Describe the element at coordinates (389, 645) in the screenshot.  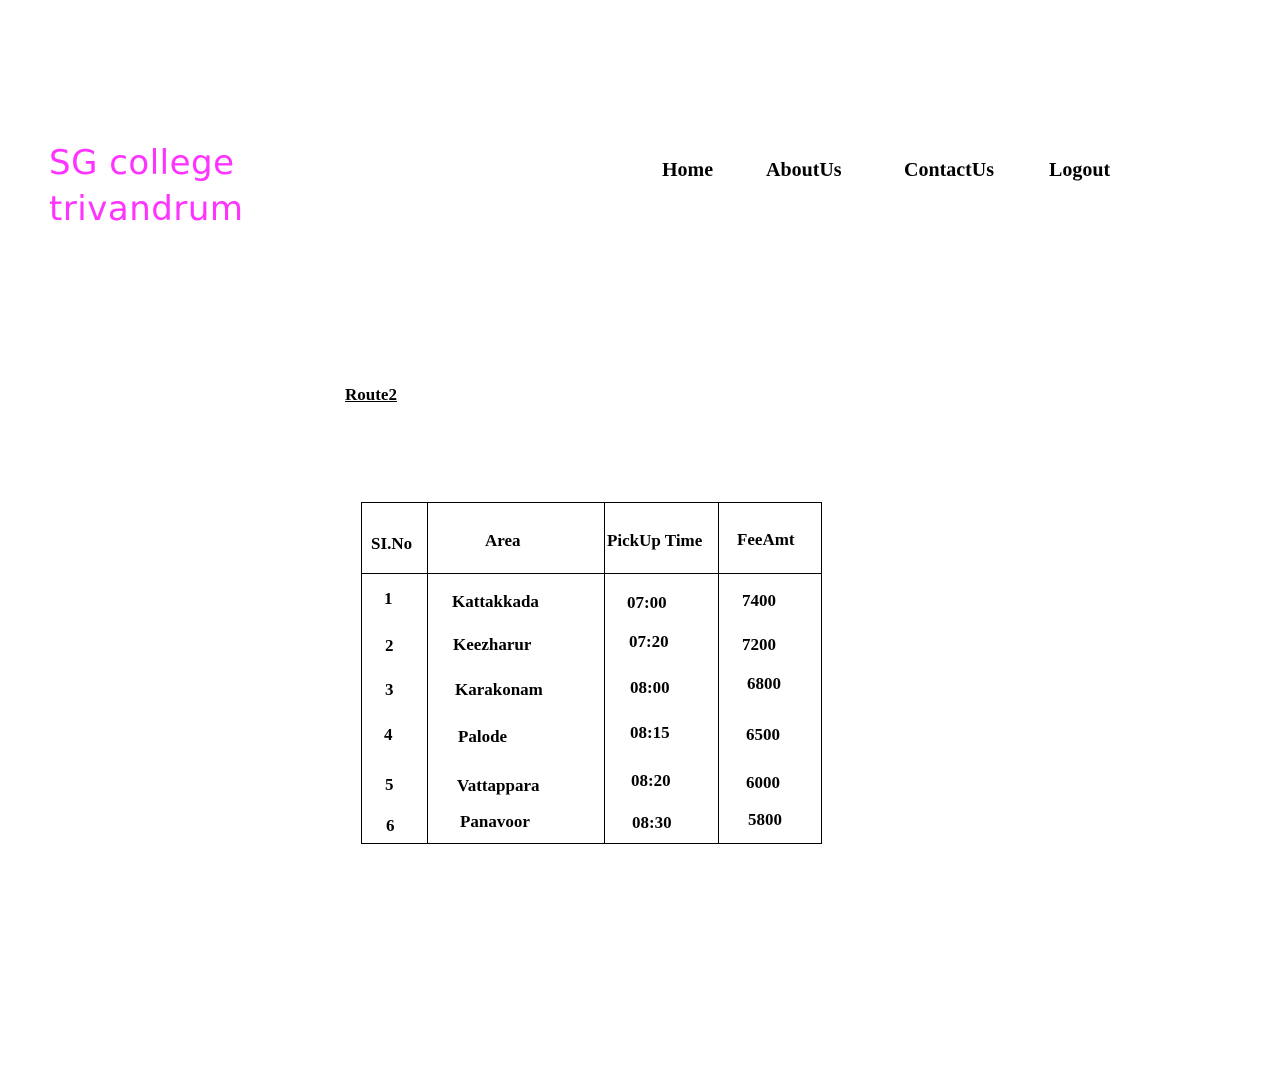
I see `row-2-slno: 2` at that location.